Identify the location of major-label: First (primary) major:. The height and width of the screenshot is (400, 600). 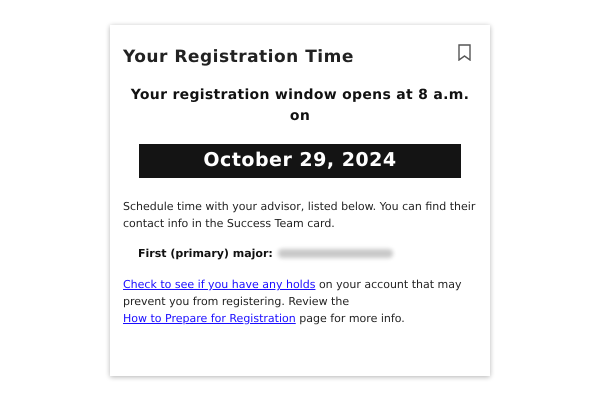
(205, 254).